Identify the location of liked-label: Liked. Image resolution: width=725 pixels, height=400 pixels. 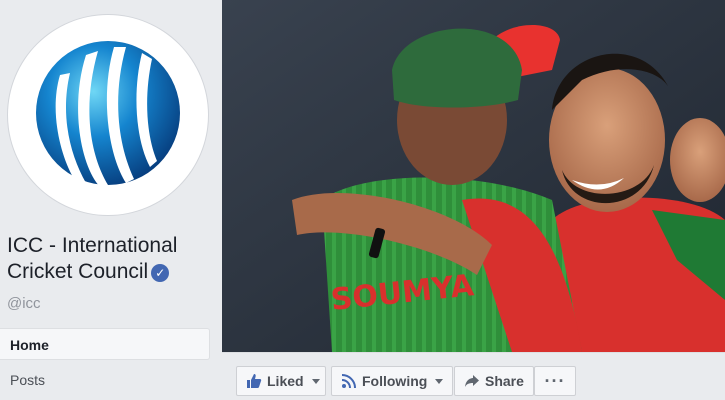
(285, 381).